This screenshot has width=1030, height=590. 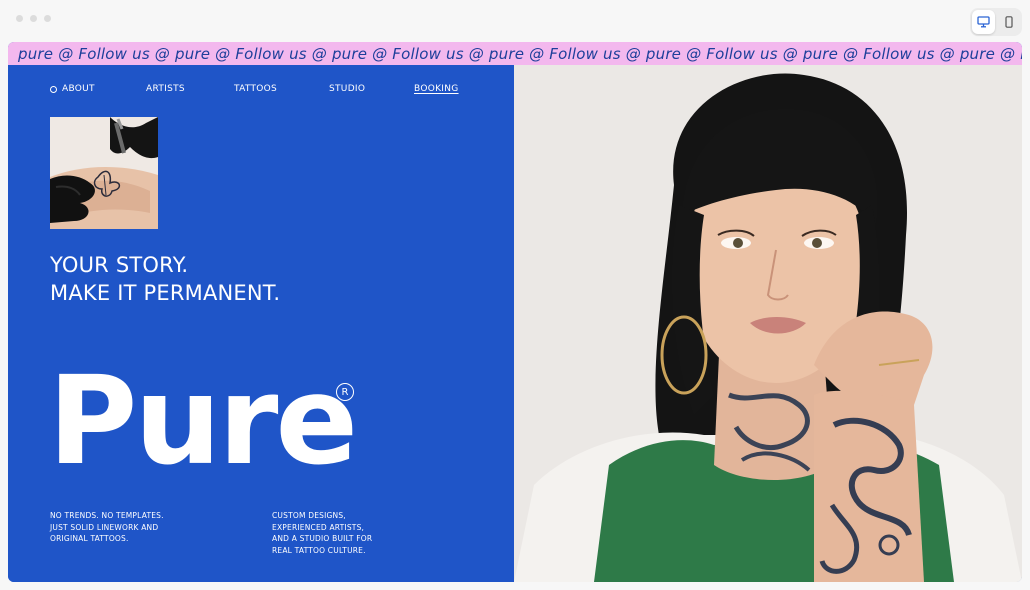 I want to click on monitor-icon, so click(x=983, y=22).